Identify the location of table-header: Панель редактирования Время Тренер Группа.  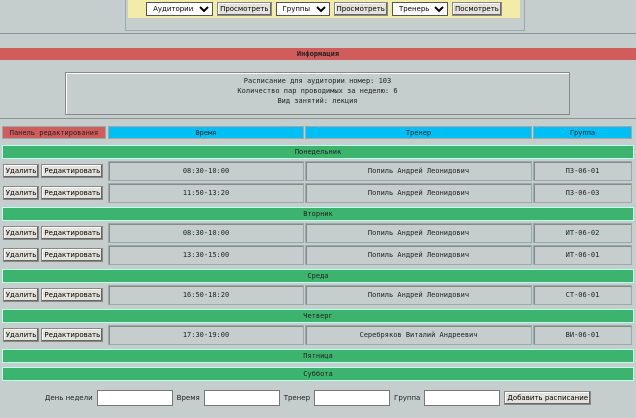
(318, 132).